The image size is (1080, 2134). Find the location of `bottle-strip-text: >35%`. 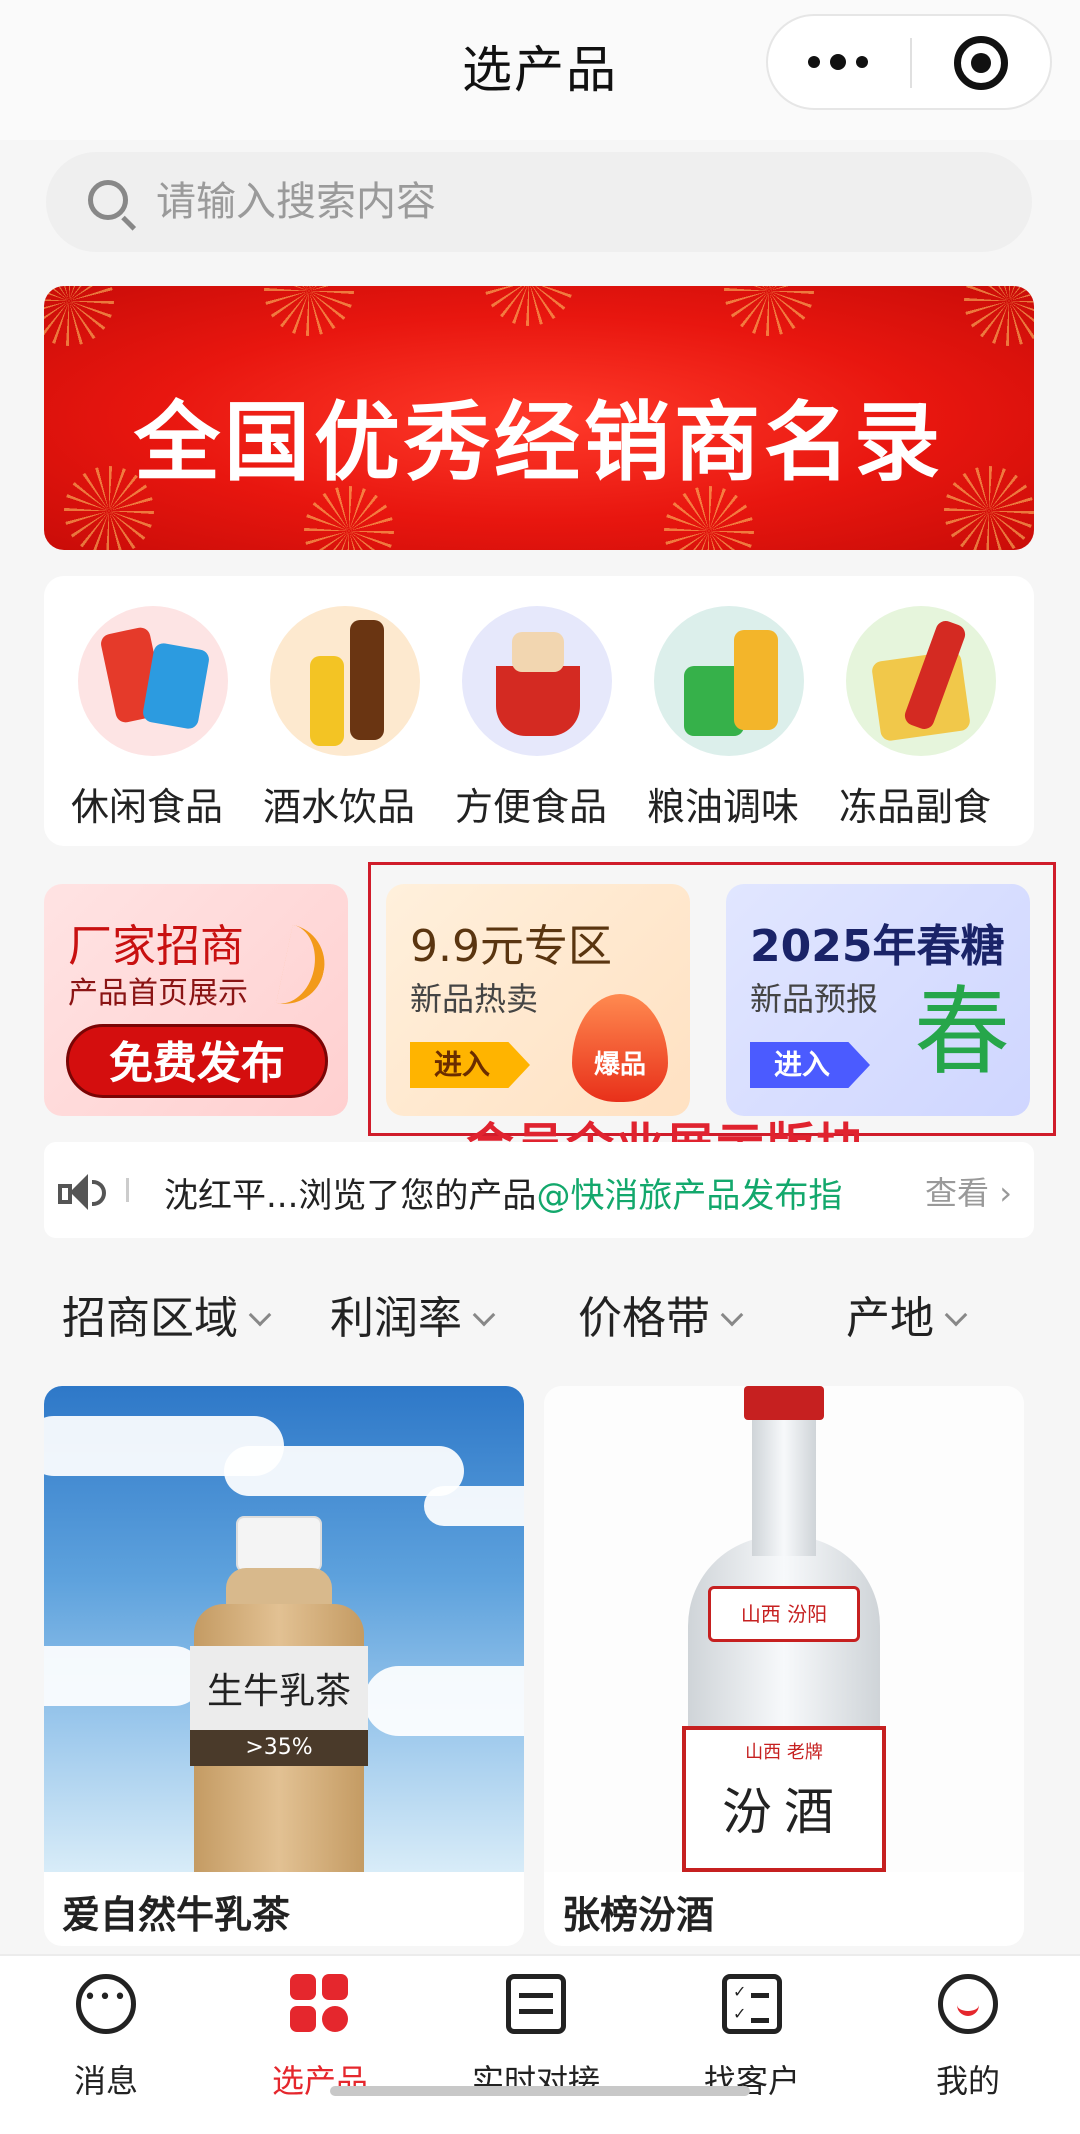

bottle-strip-text: >35% is located at coordinates (279, 1748).